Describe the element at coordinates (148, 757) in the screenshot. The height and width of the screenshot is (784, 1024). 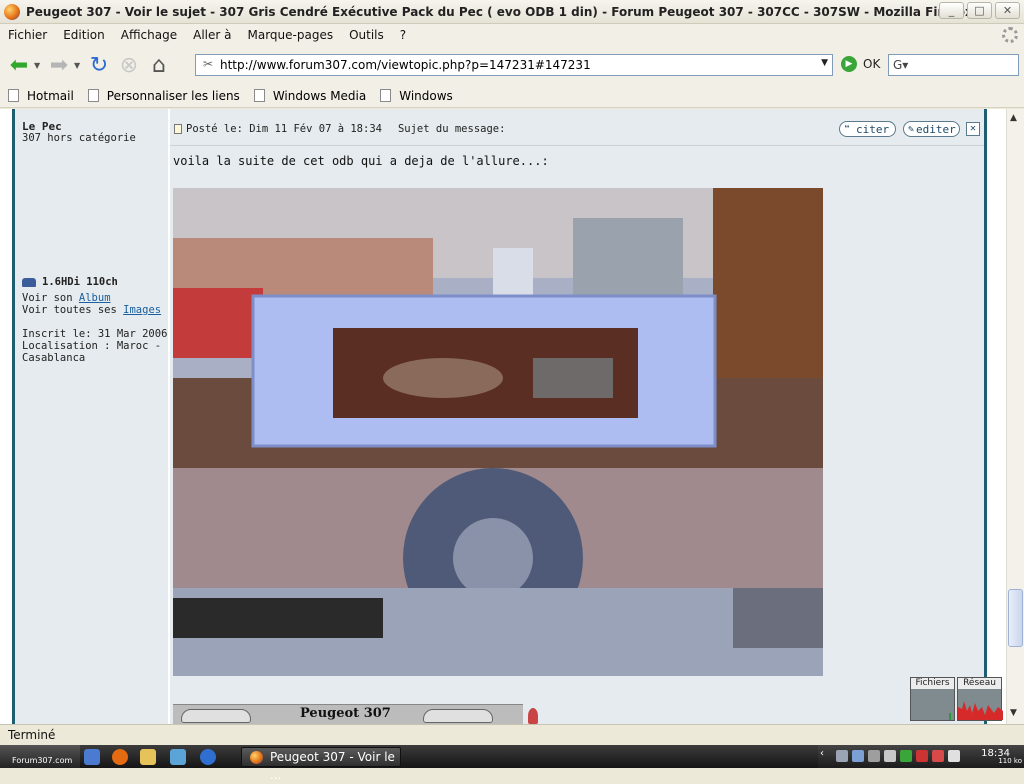
I see `folder-icon` at that location.